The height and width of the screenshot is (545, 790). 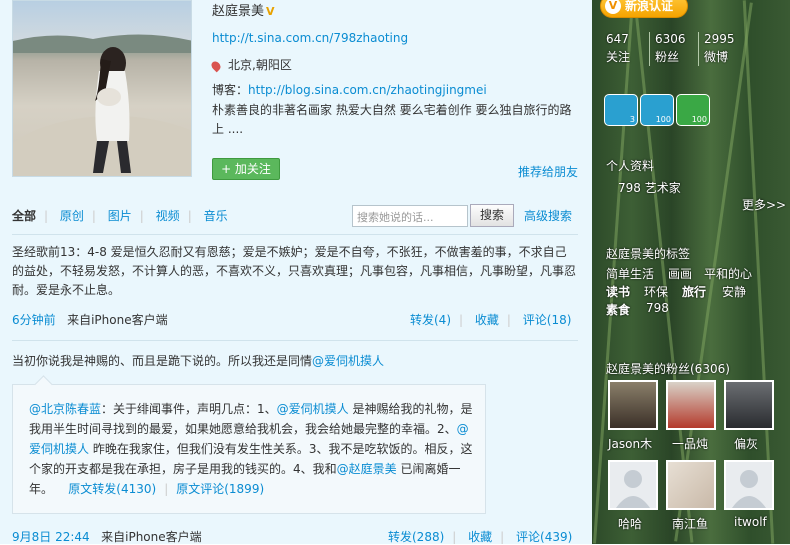 What do you see at coordinates (72, 216) in the screenshot?
I see `tab-original: 原创` at bounding box center [72, 216].